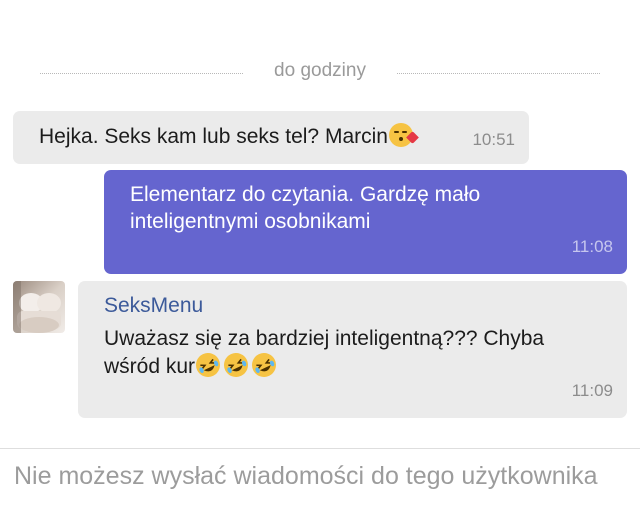 Image resolution: width=640 pixels, height=529 pixels. What do you see at coordinates (498, 73) in the screenshot?
I see `divider-line-right` at bounding box center [498, 73].